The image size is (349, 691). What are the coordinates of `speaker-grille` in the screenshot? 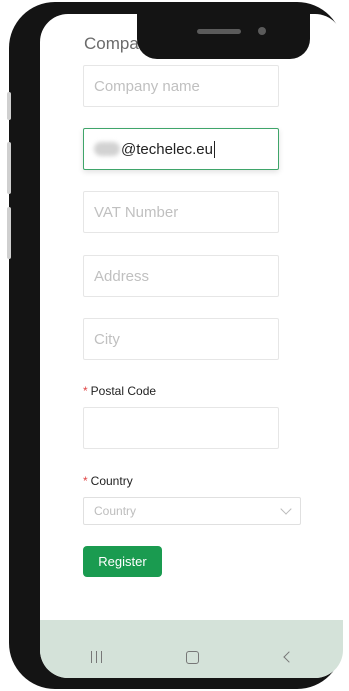 It's located at (219, 31).